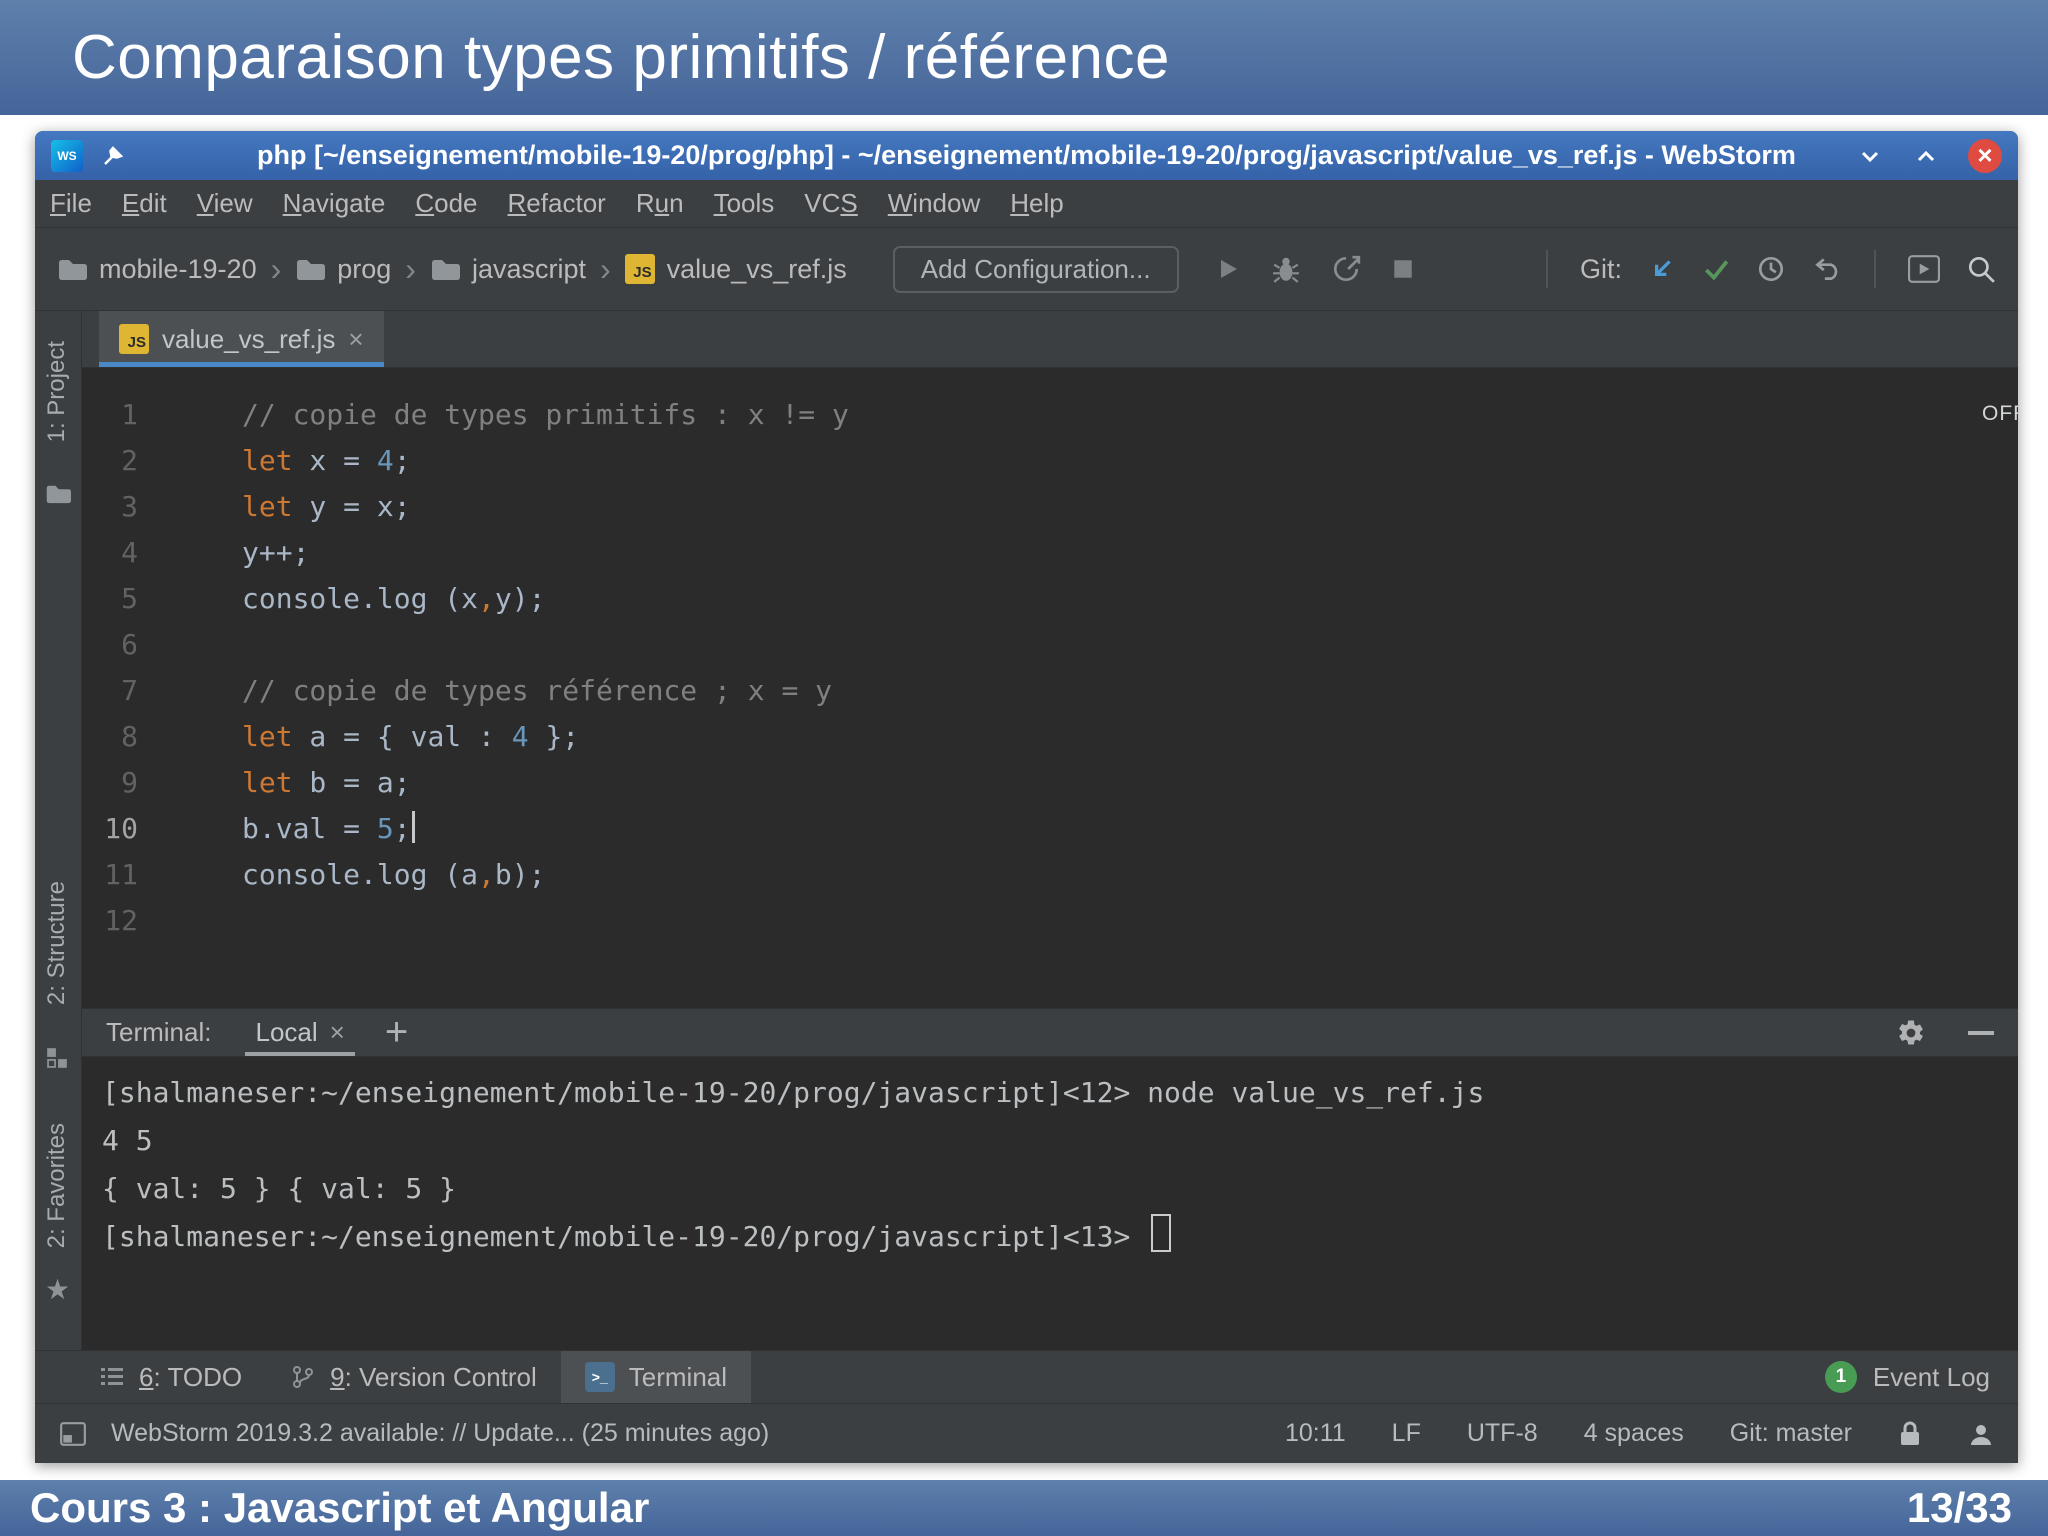  Describe the element at coordinates (57, 391) in the screenshot. I see `sidebar-item-project: 1: Project` at that location.